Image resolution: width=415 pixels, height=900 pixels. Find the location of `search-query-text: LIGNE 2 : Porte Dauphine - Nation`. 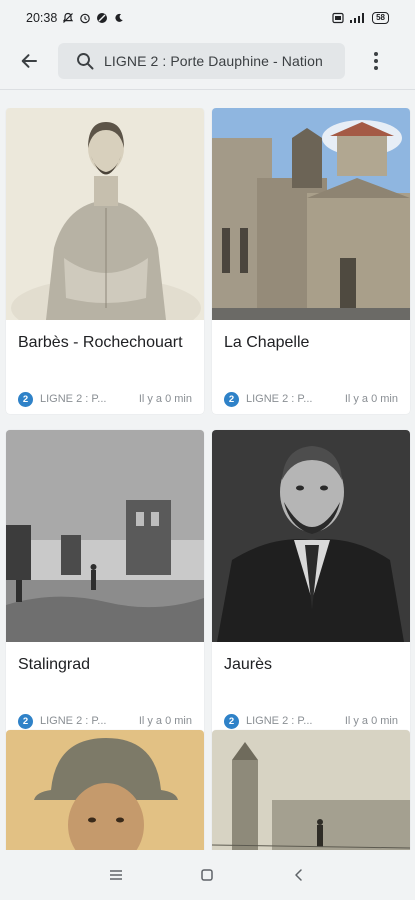

search-query-text: LIGNE 2 : Porte Dauphine - Nation is located at coordinates (213, 61).